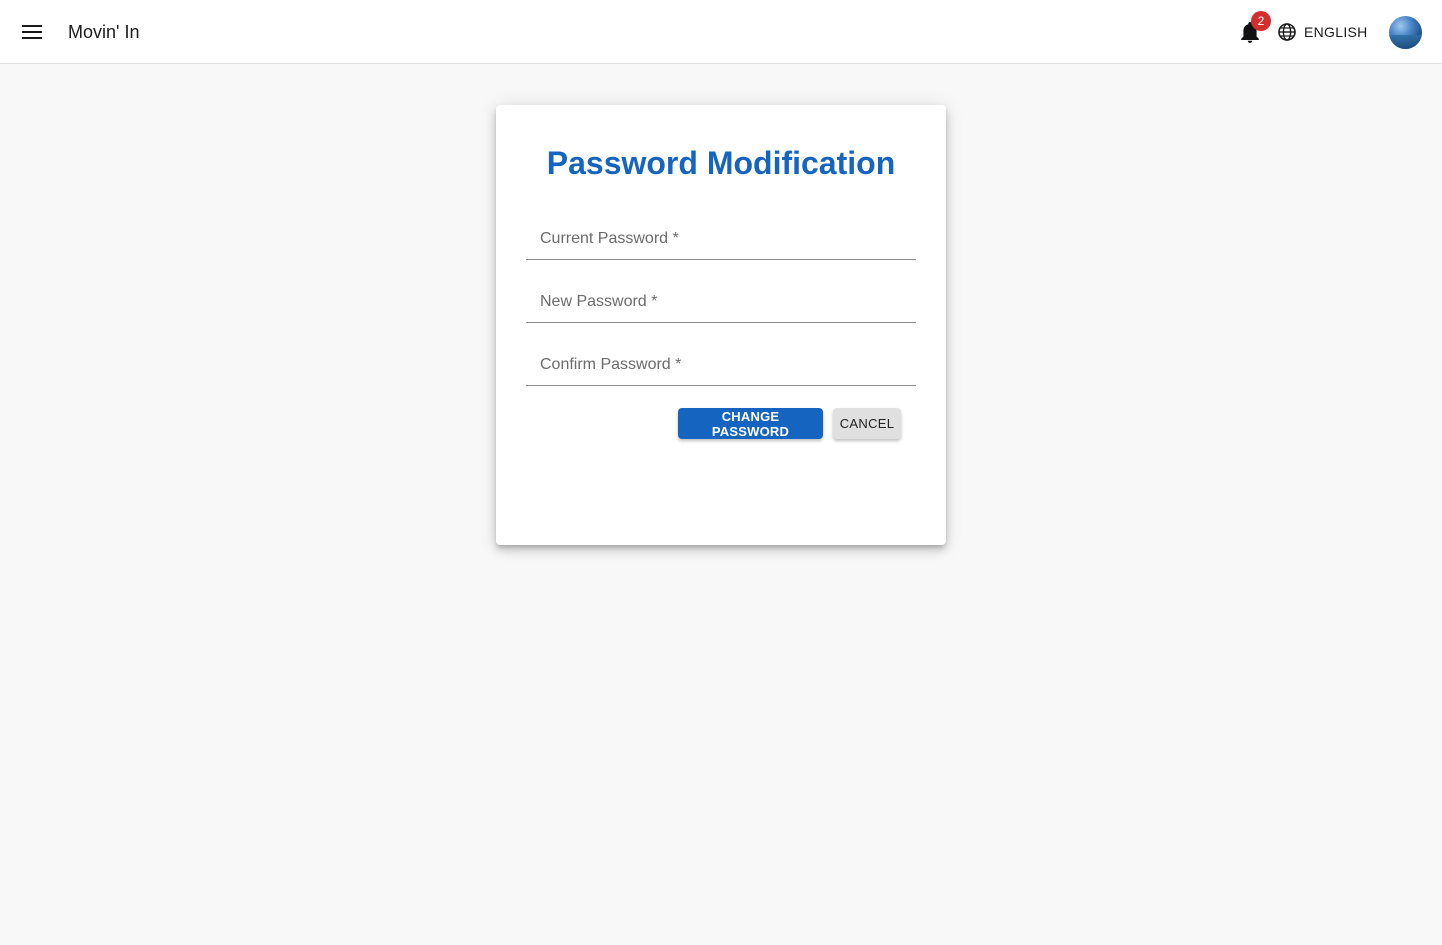  I want to click on language-selector: ENGLISH, so click(1323, 32).